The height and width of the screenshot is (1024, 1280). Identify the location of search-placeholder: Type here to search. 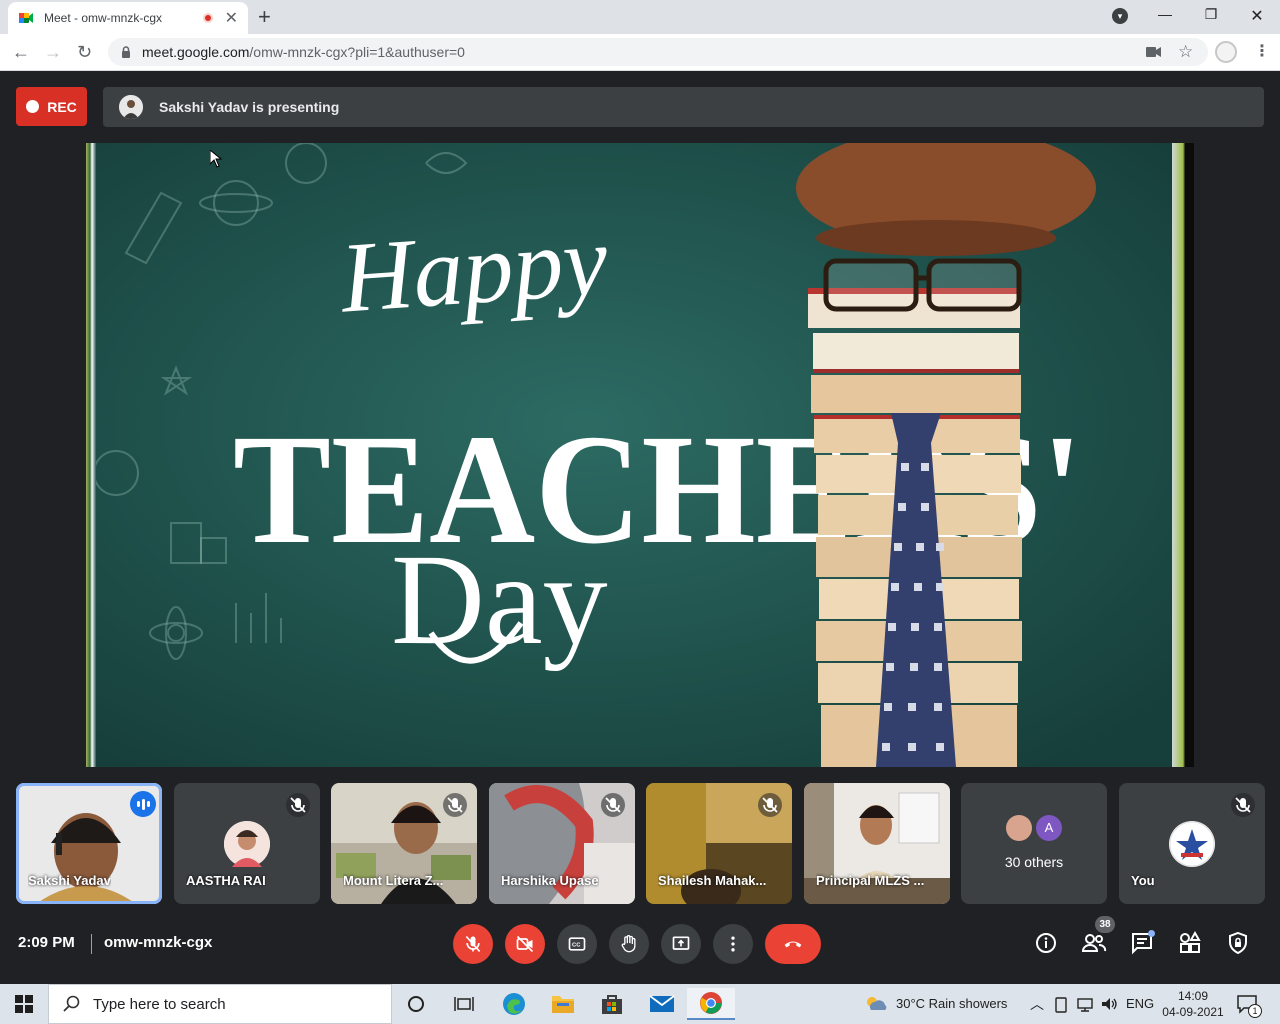
(159, 1004).